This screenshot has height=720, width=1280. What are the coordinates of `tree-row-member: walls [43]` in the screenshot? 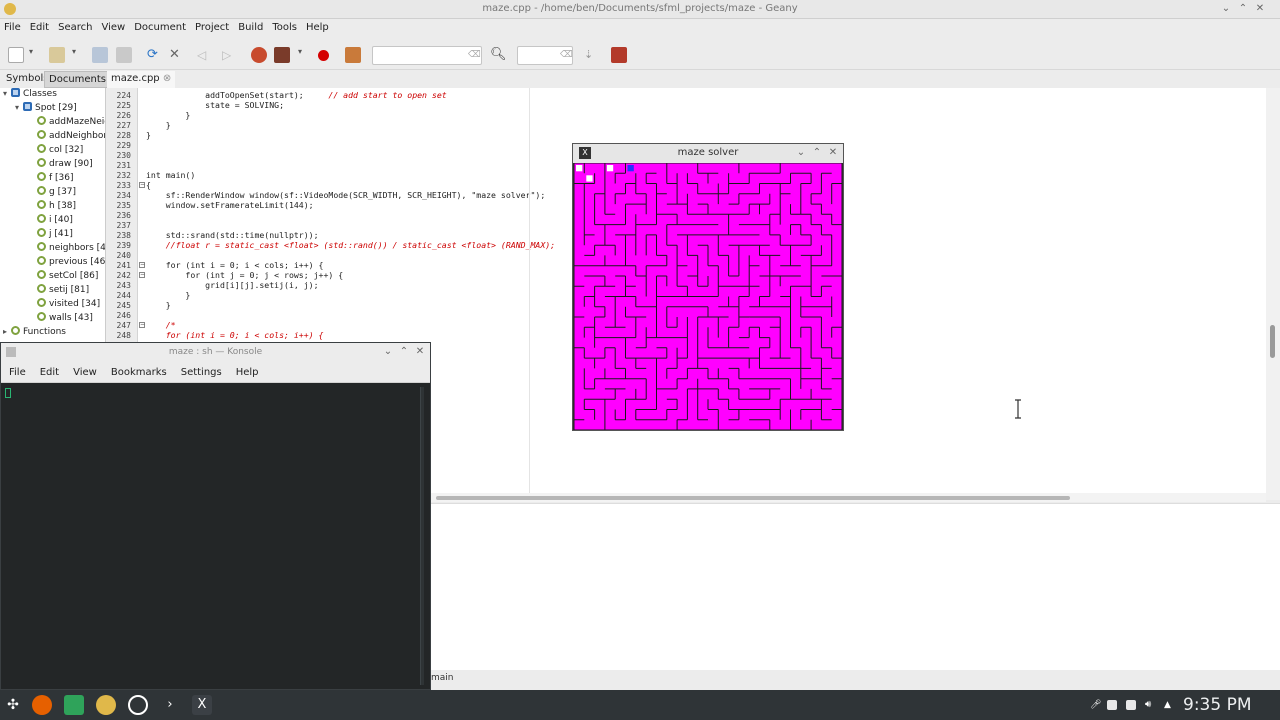 It's located at (65, 319).